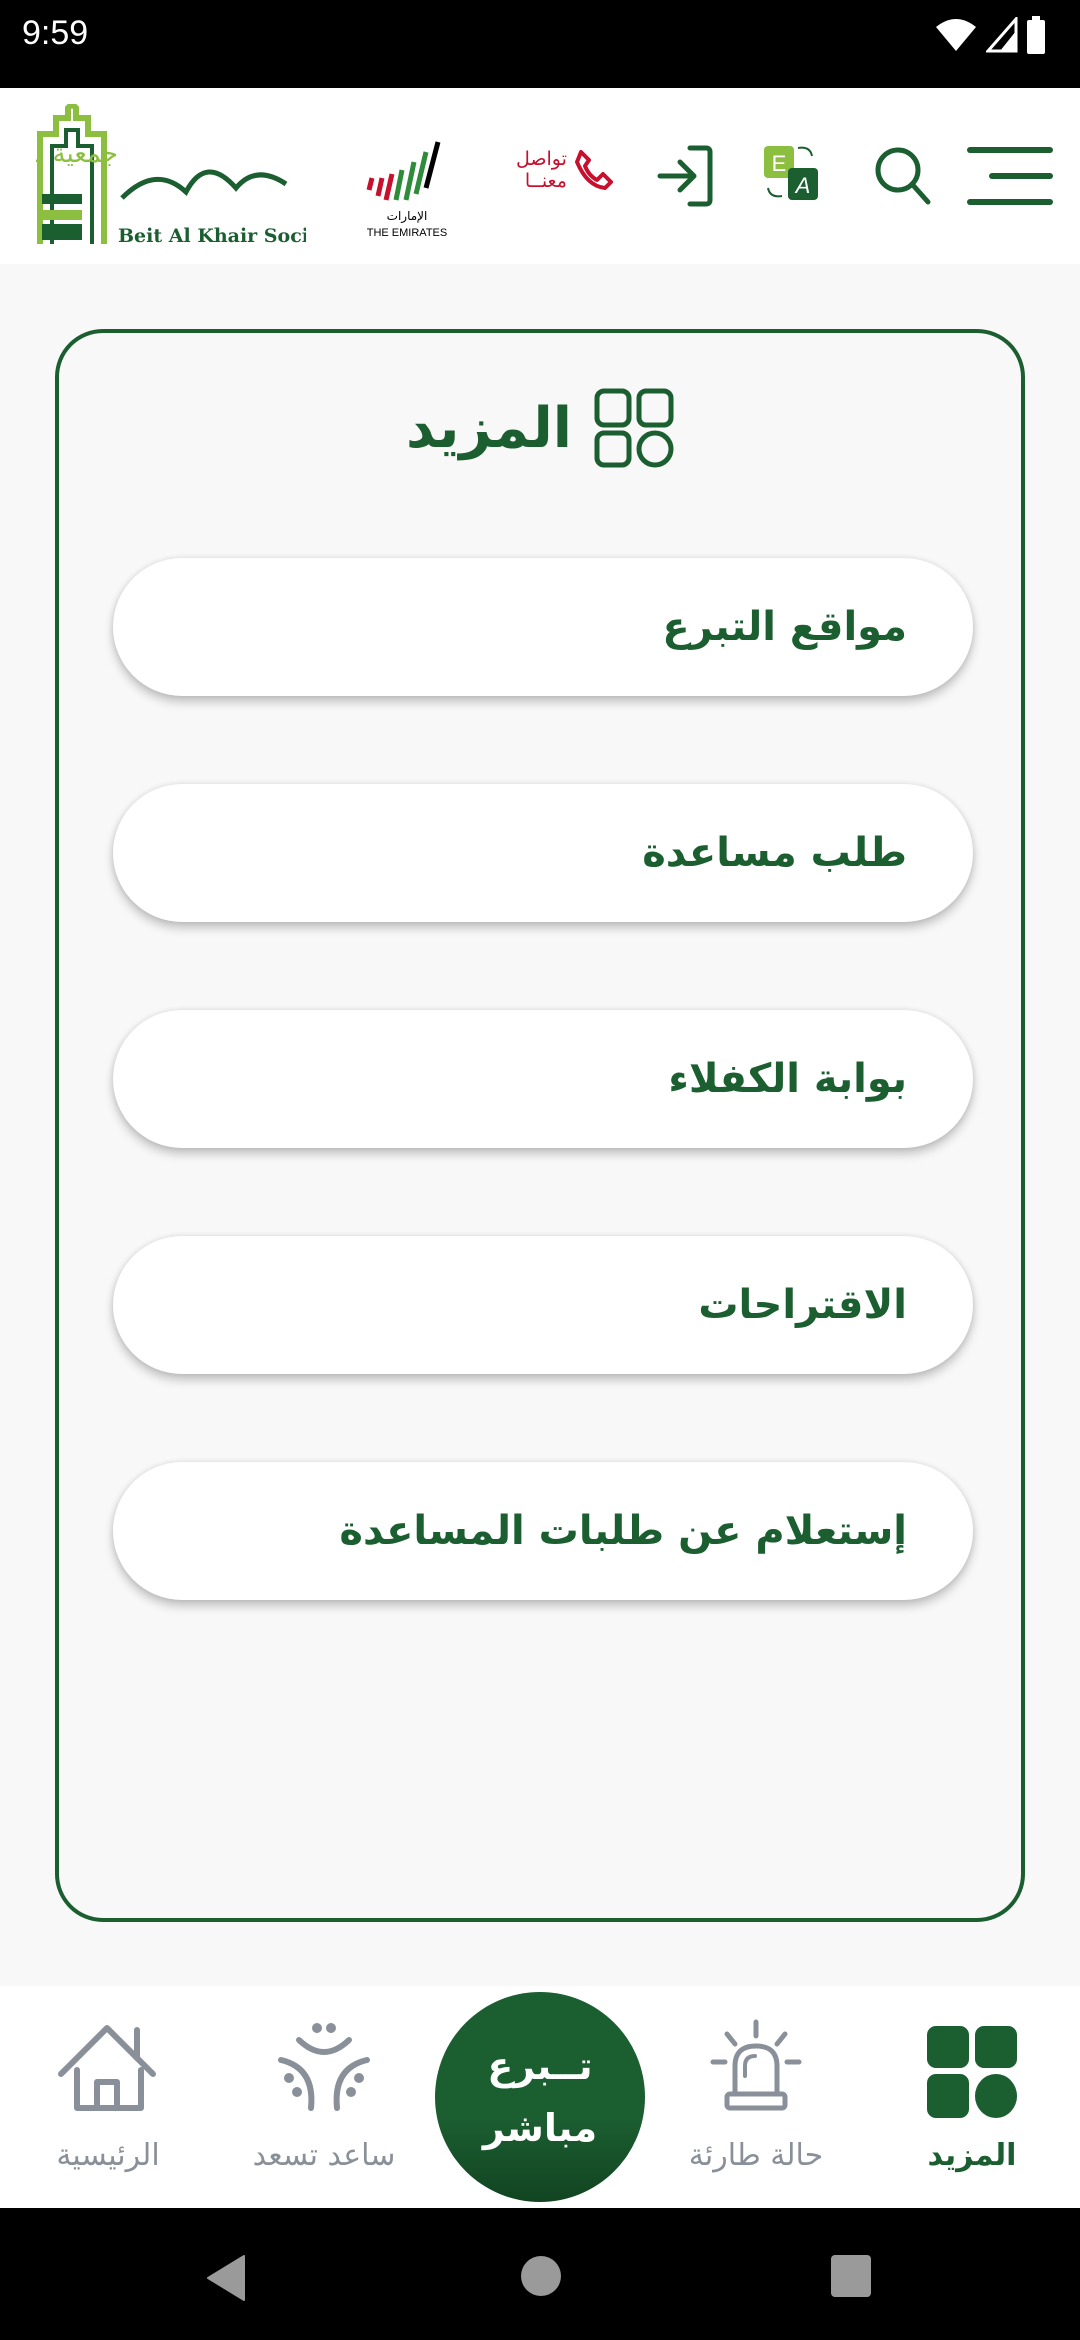 The height and width of the screenshot is (2340, 1080). Describe the element at coordinates (171, 173) in the screenshot. I see `beit-al-khair-logo: جمعية بيت الخير Beit Al Khair Society` at that location.